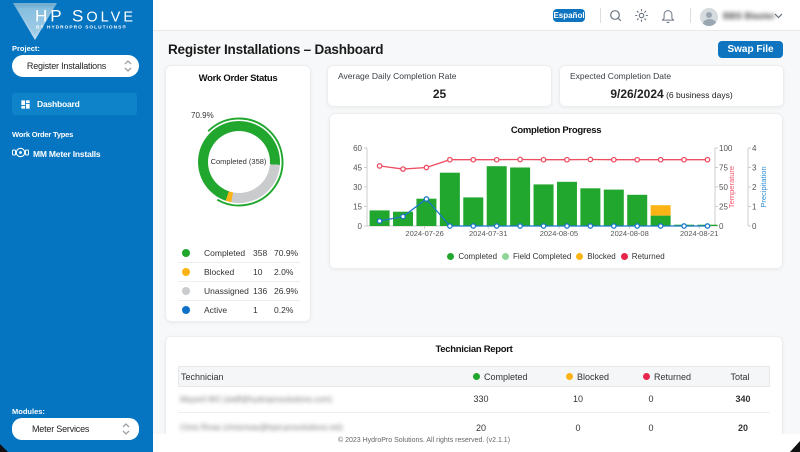 The width and height of the screenshot is (800, 452). I want to click on svg-text: 2024-08-21, so click(699, 233).